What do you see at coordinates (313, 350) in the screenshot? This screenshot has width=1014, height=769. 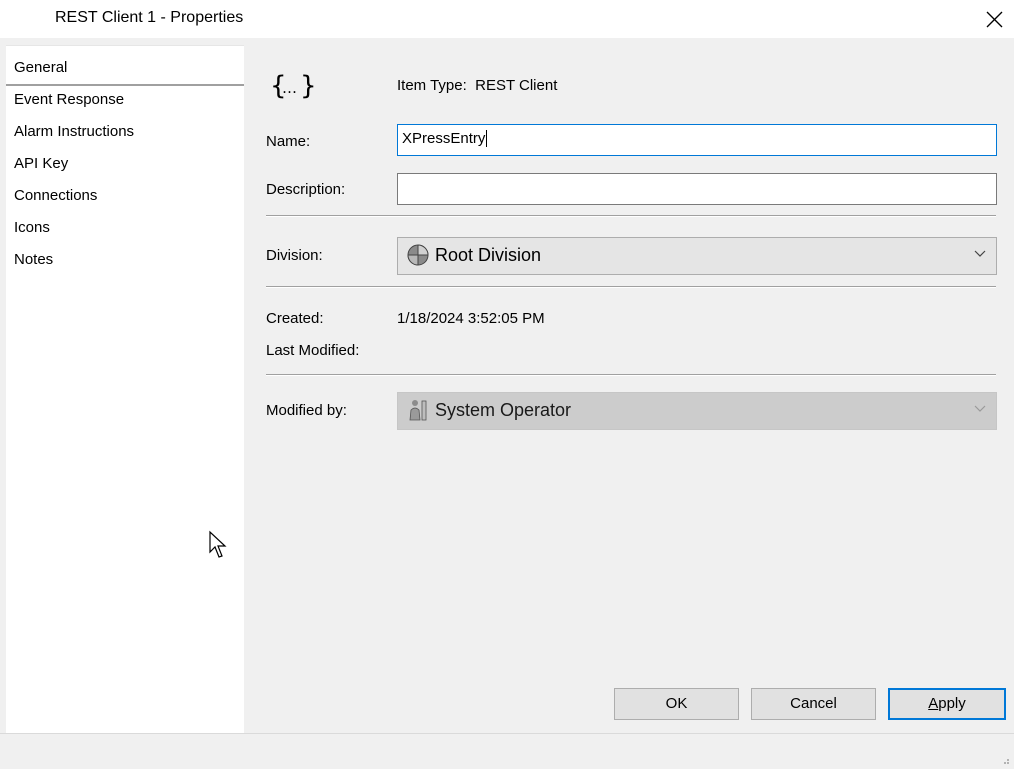 I see `last-modified-label: Last Modified:` at bounding box center [313, 350].